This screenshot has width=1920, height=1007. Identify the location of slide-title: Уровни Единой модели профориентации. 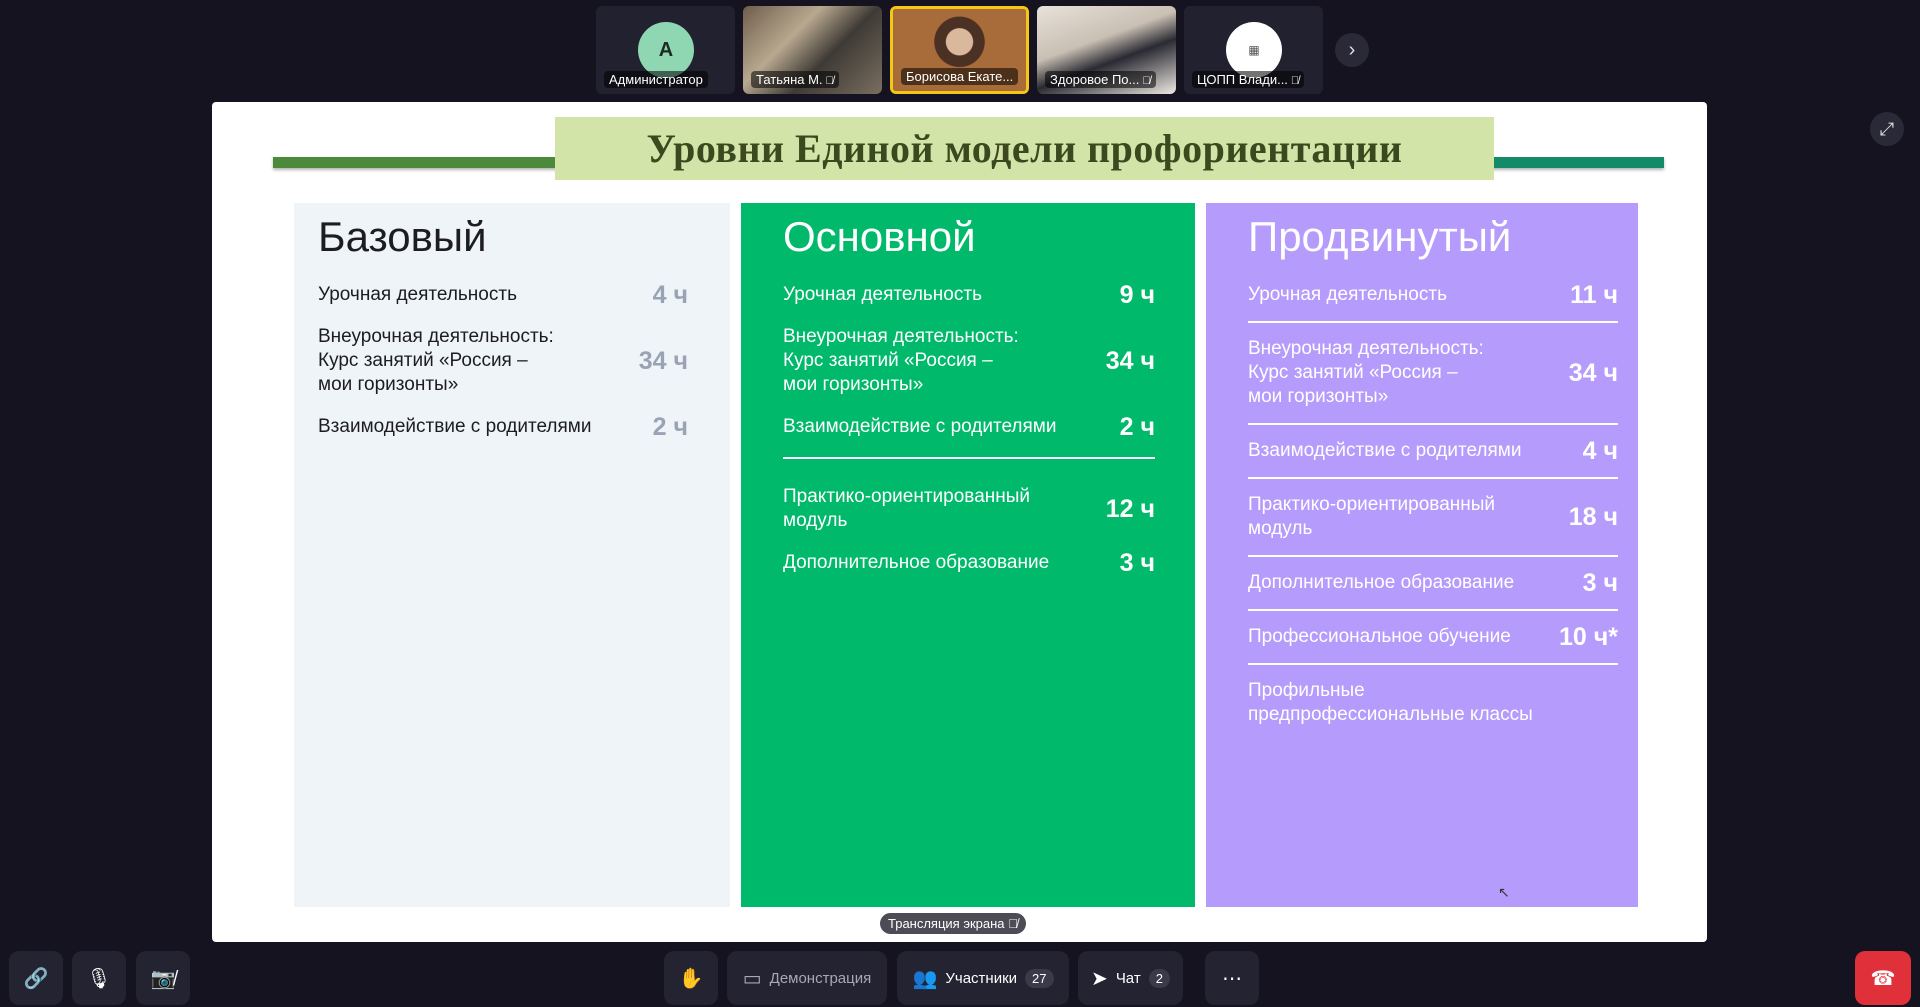
(1024, 148).